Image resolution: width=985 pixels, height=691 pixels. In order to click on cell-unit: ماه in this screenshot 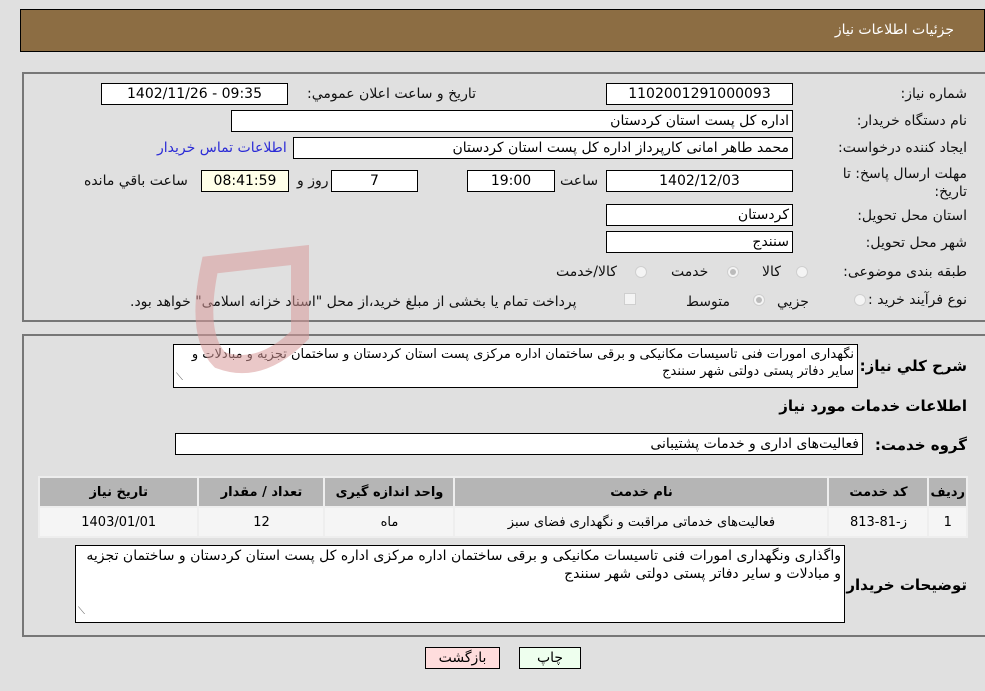, I will do `click(389, 522)`.